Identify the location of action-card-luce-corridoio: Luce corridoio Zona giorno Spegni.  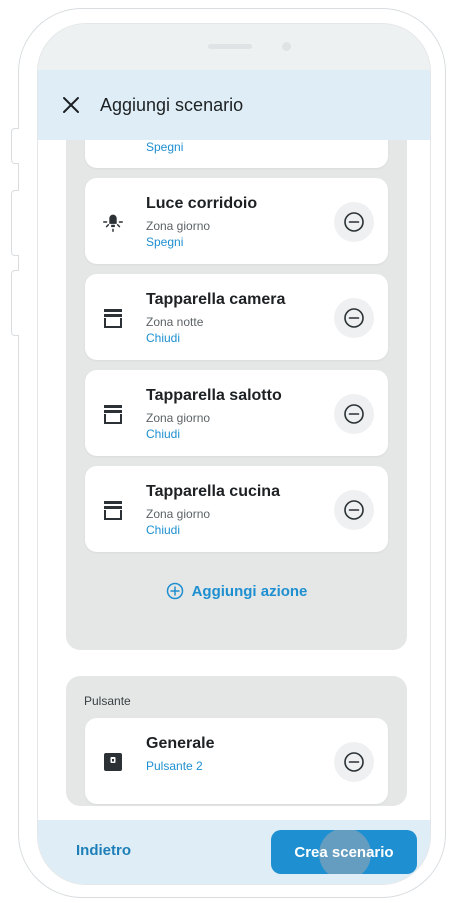
(236, 221).